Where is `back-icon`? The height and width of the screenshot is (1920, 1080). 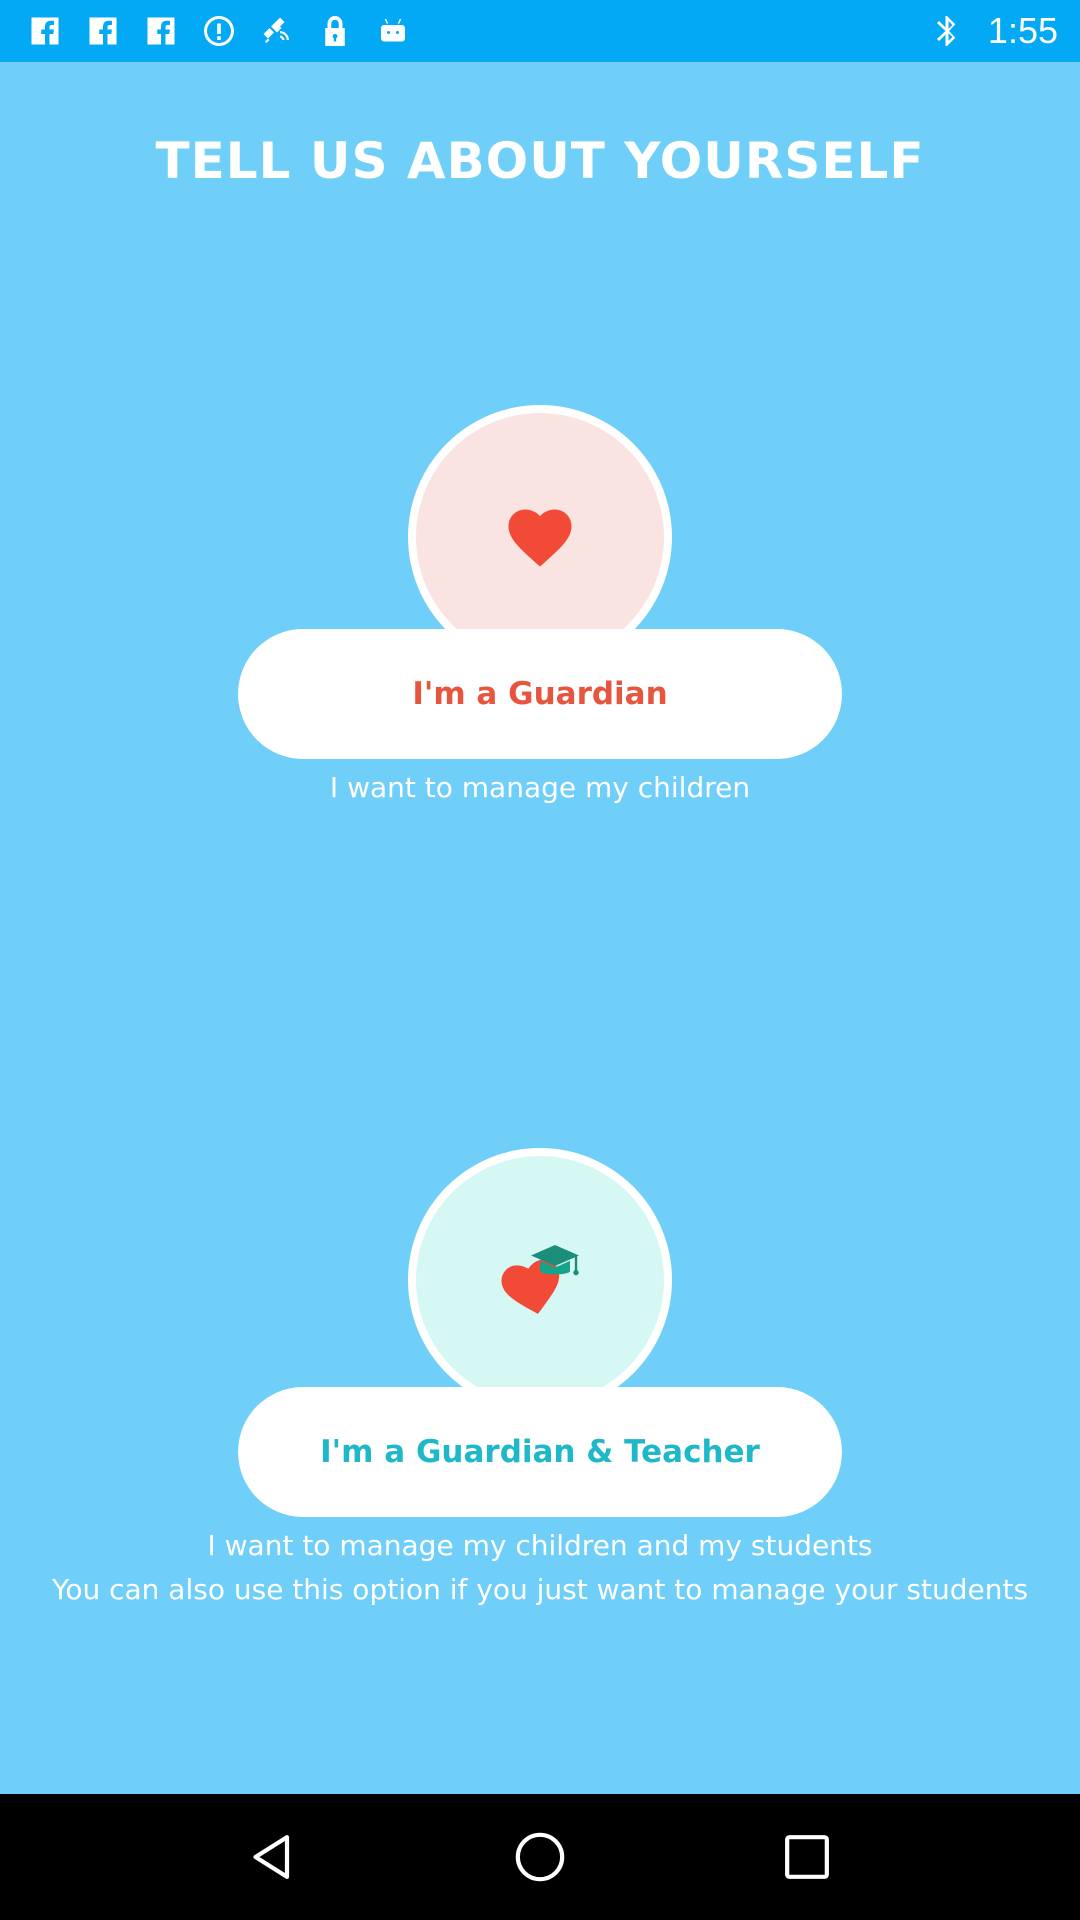 back-icon is located at coordinates (273, 1857).